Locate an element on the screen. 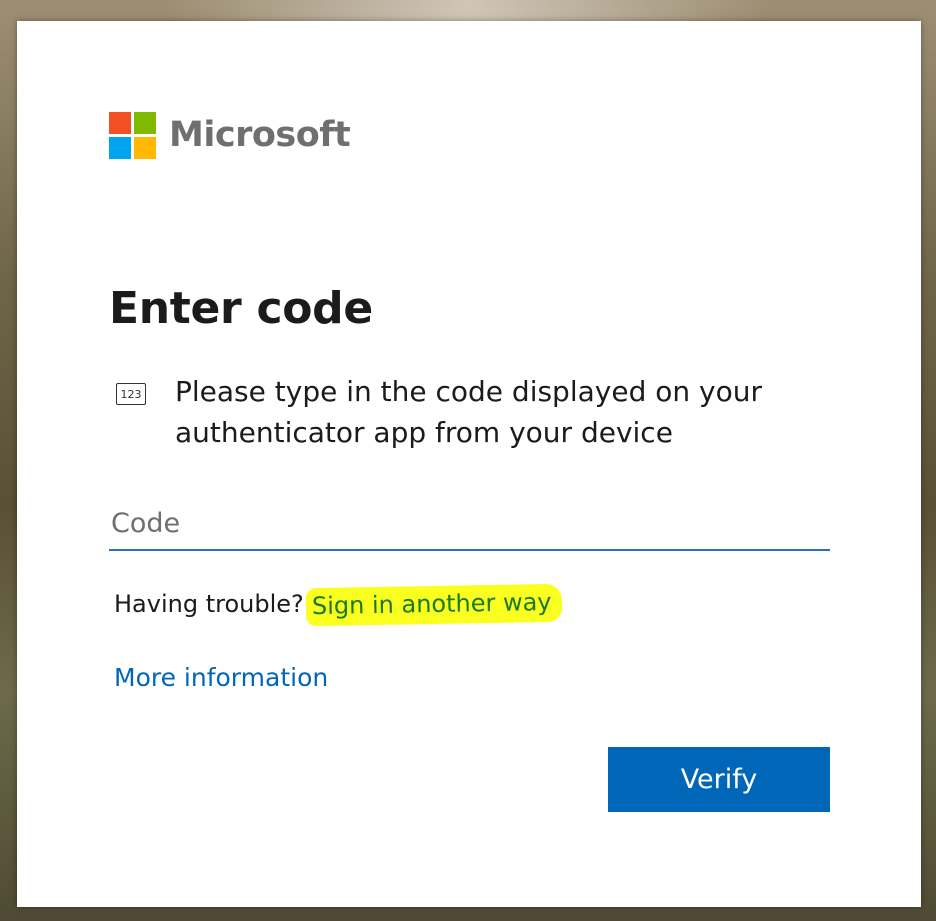  trouble-row: Having trouble? Sign in another way is located at coordinates (338, 605).